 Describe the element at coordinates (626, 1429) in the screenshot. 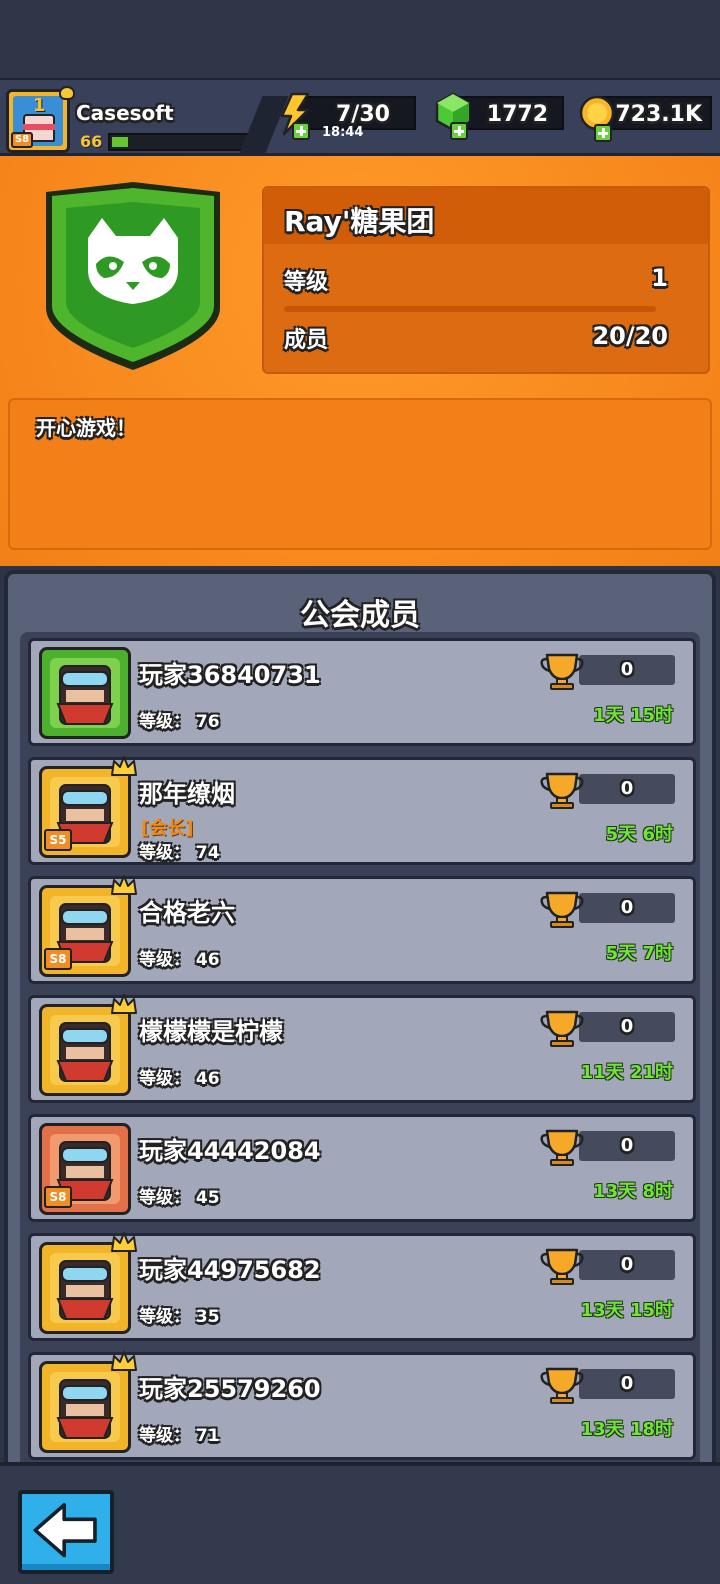

I see `member-last-online: 13天 18时` at that location.